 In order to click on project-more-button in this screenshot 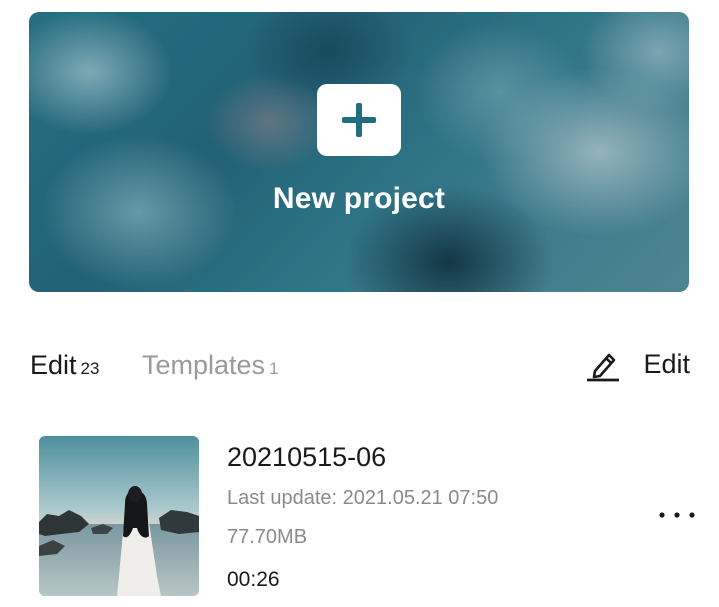, I will do `click(677, 515)`.